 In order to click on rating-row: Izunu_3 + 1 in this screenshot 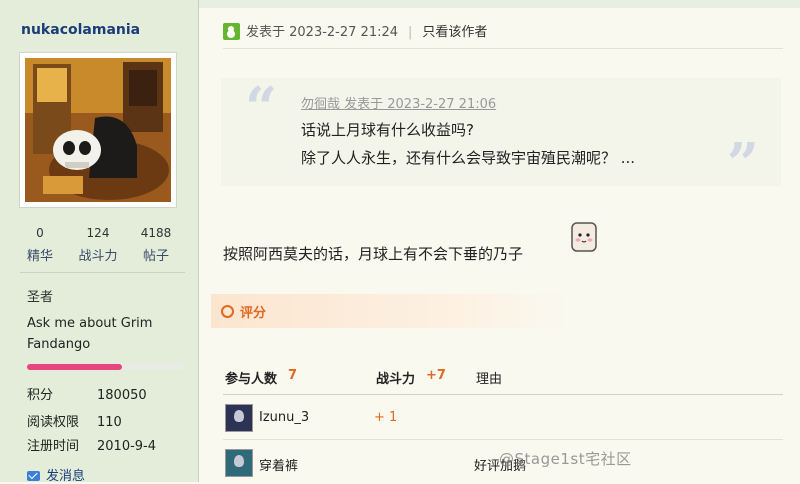, I will do `click(503, 418)`.